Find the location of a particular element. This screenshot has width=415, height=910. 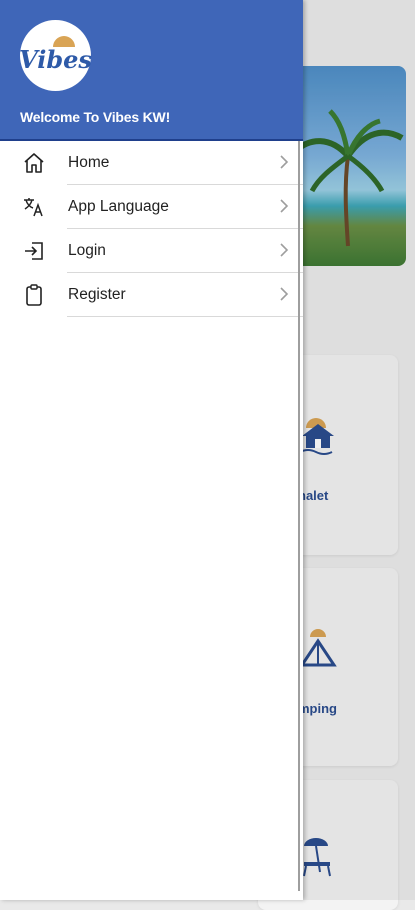

logo-text: Vibes is located at coordinates (55, 59).